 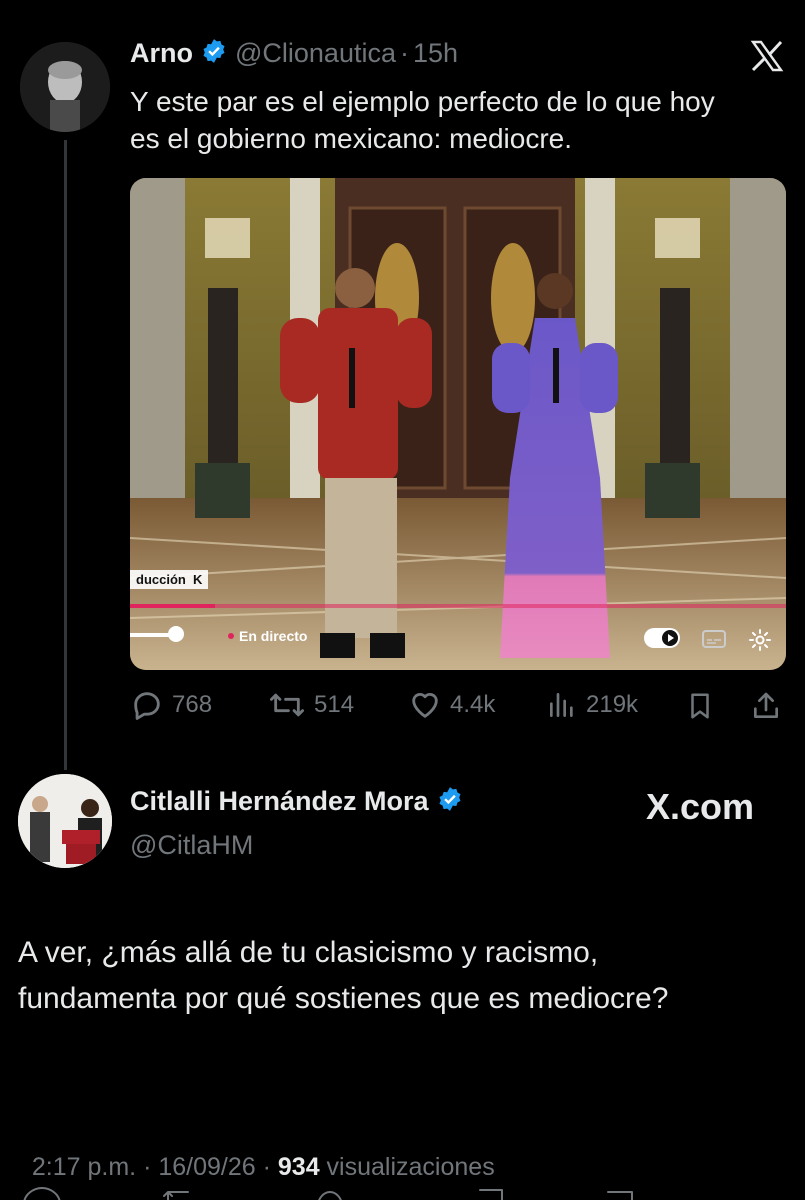 What do you see at coordinates (65, 821) in the screenshot?
I see `reply-author-avatar` at bounding box center [65, 821].